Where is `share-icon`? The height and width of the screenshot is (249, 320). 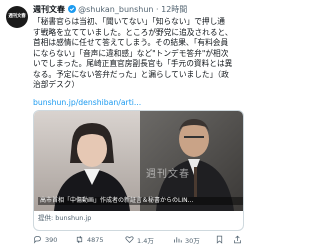 share-icon is located at coordinates (239, 240).